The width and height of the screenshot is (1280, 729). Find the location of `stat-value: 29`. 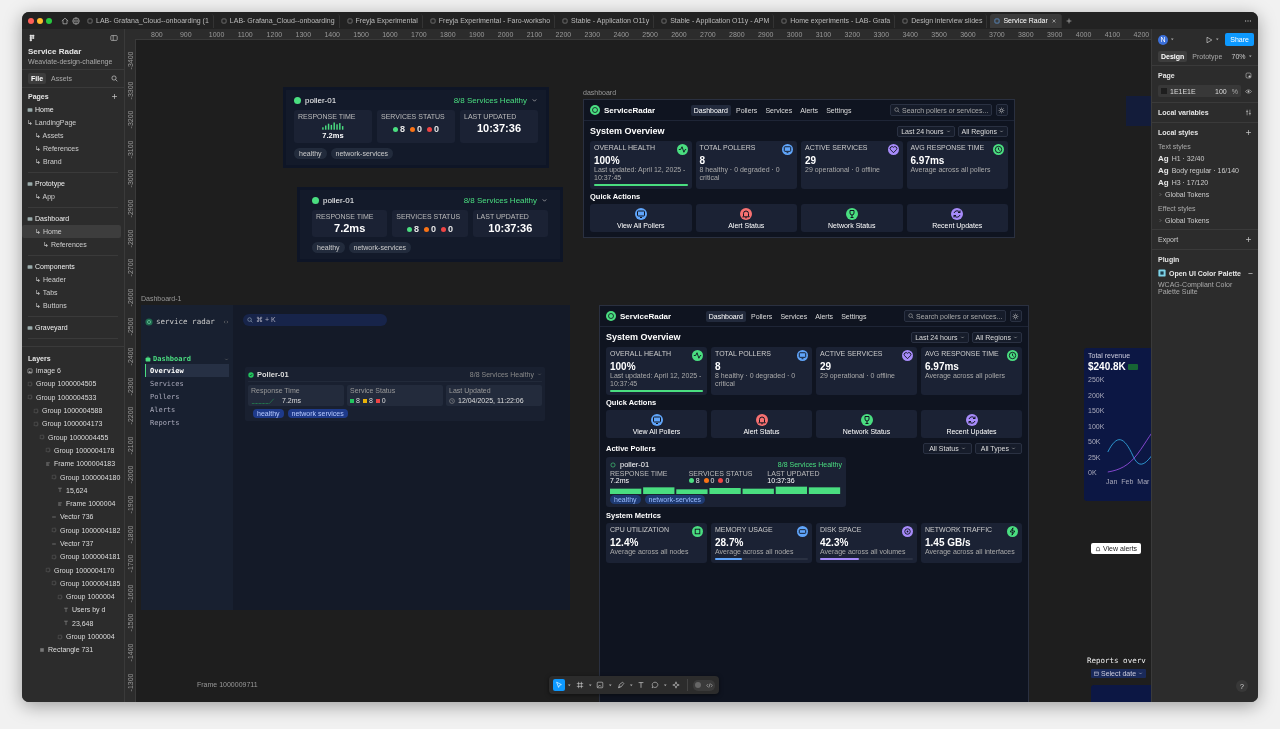

stat-value: 29 is located at coordinates (826, 366).